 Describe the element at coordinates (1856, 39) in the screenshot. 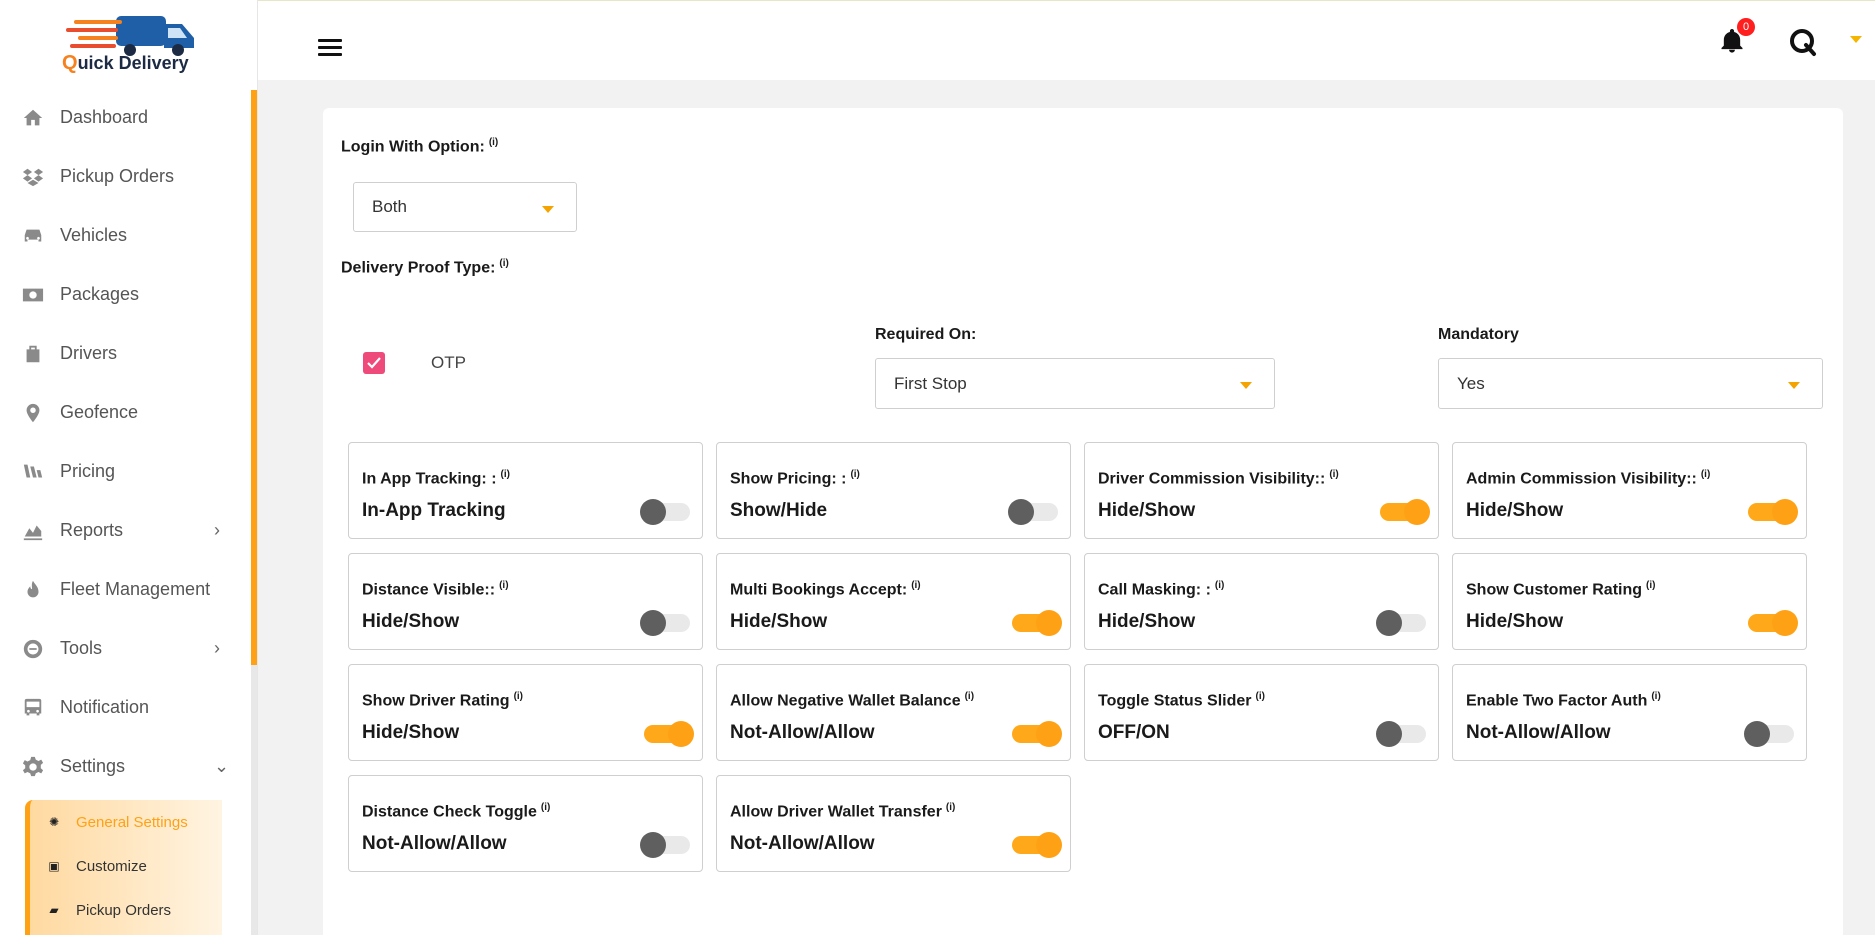

I see `profile-dropdown-caret` at that location.